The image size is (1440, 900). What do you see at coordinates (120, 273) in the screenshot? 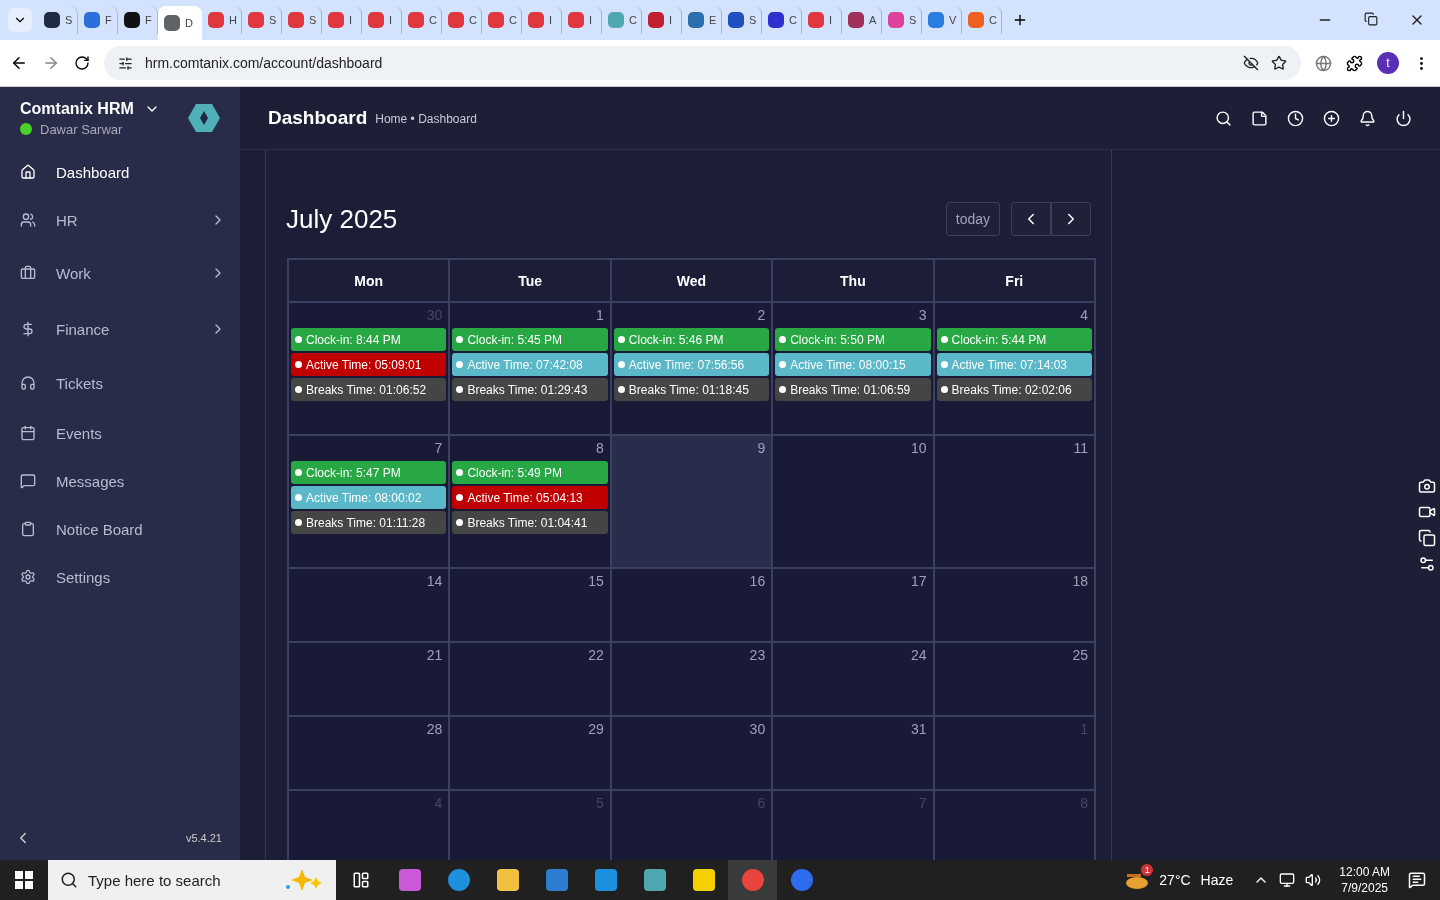
I see `nav-item: Work` at bounding box center [120, 273].